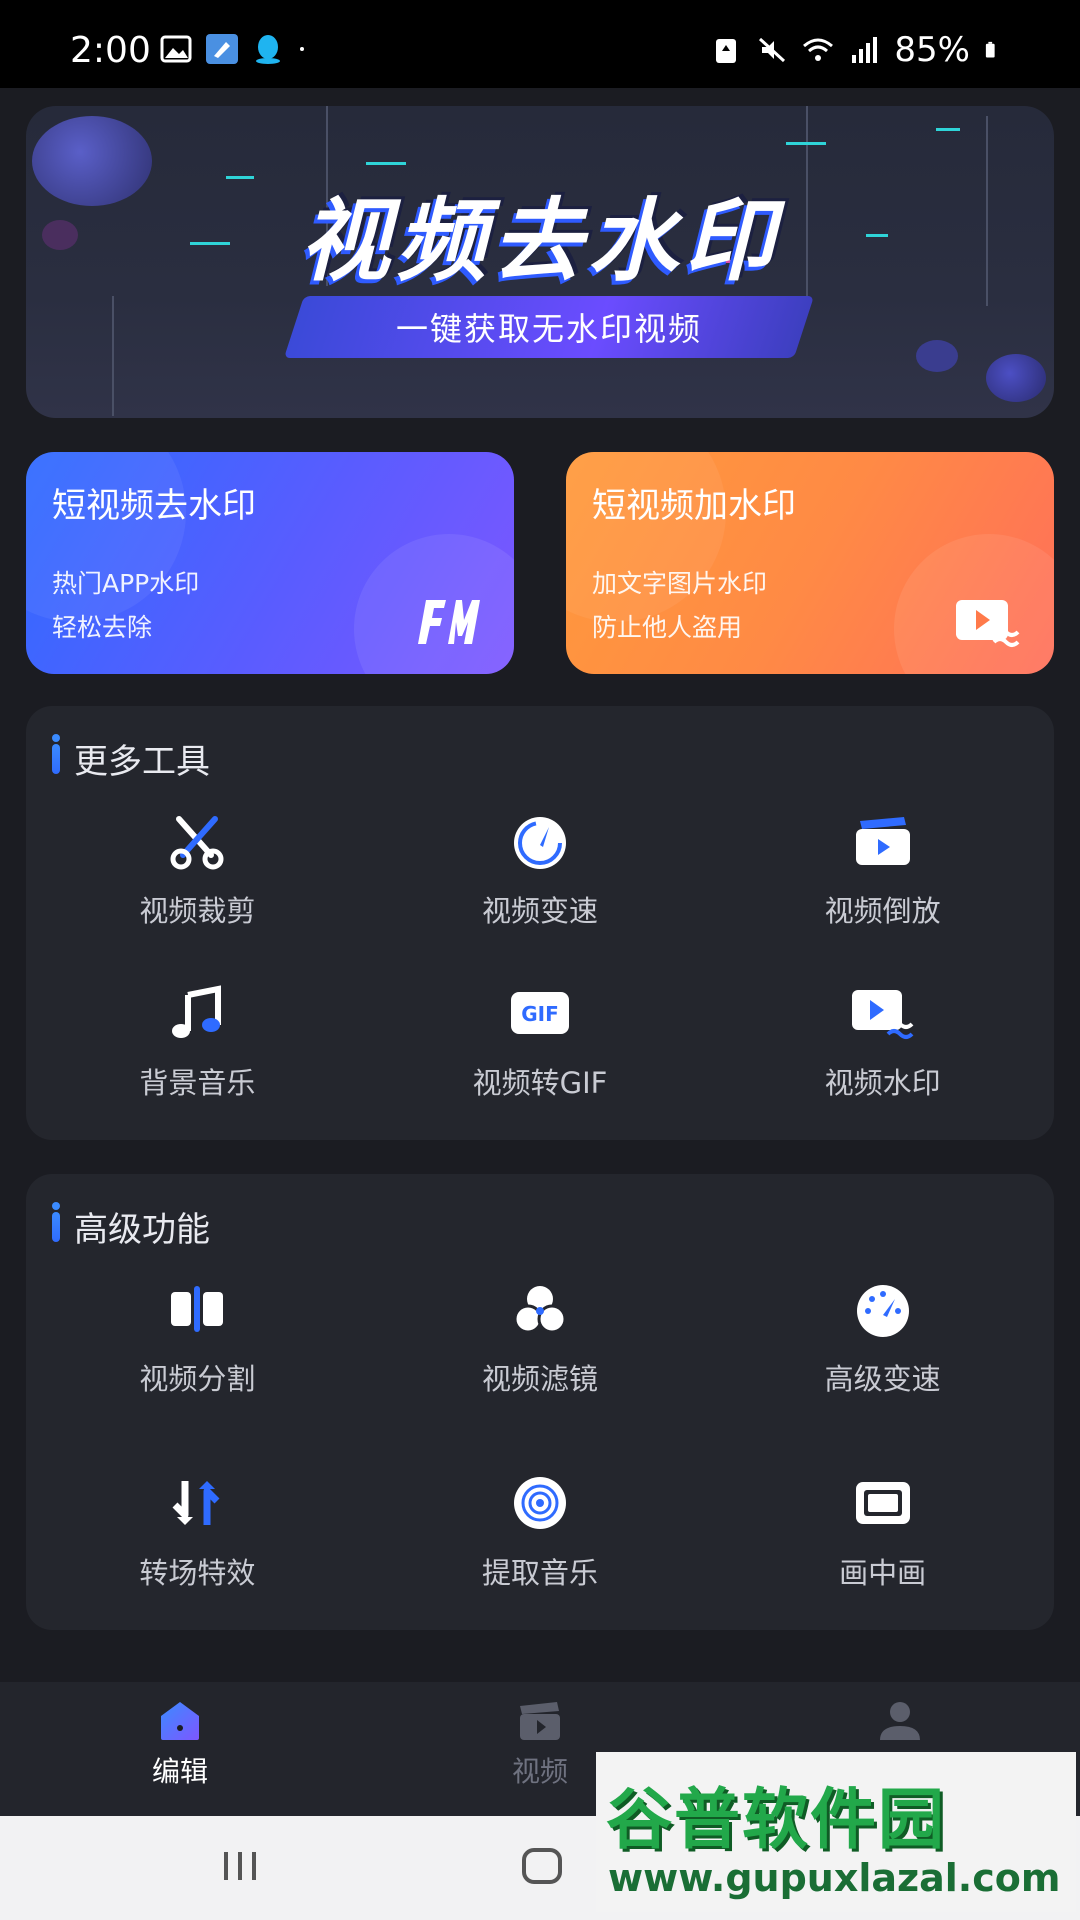 Image resolution: width=1080 pixels, height=1920 pixels. Describe the element at coordinates (268, 49) in the screenshot. I see `qq-icon` at that location.